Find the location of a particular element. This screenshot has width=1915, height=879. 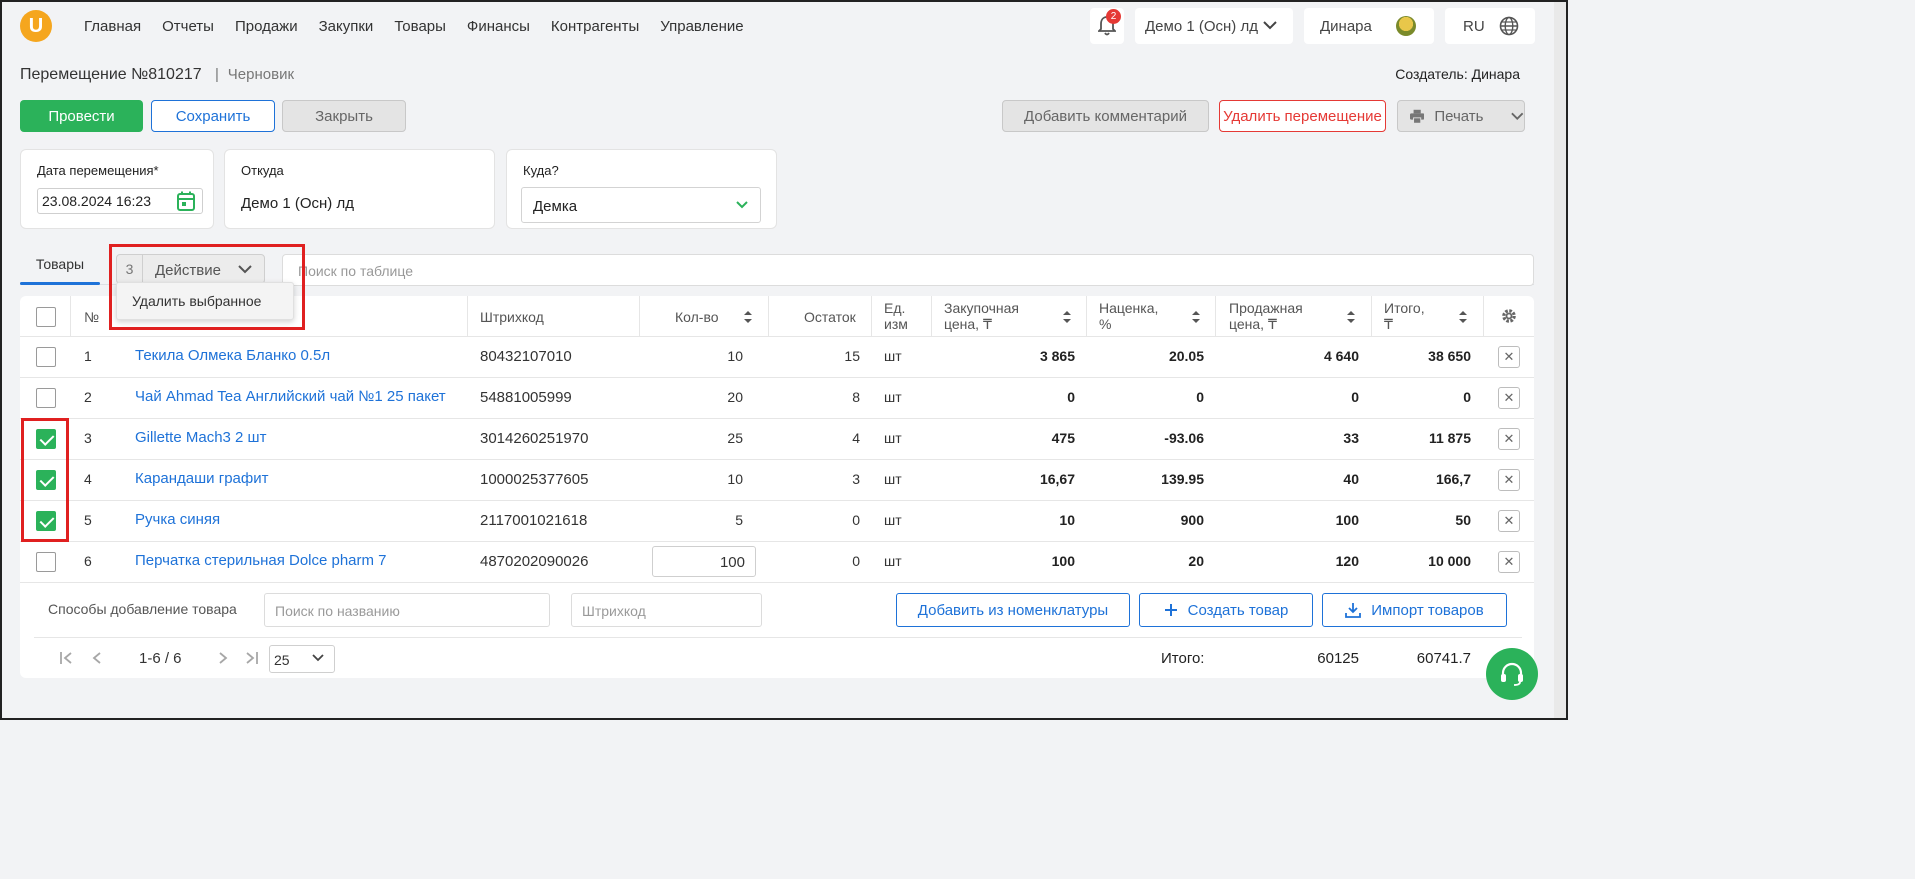

transfer-date-card: Дата перемещения* 23.08.2024 16:23 is located at coordinates (117, 189).